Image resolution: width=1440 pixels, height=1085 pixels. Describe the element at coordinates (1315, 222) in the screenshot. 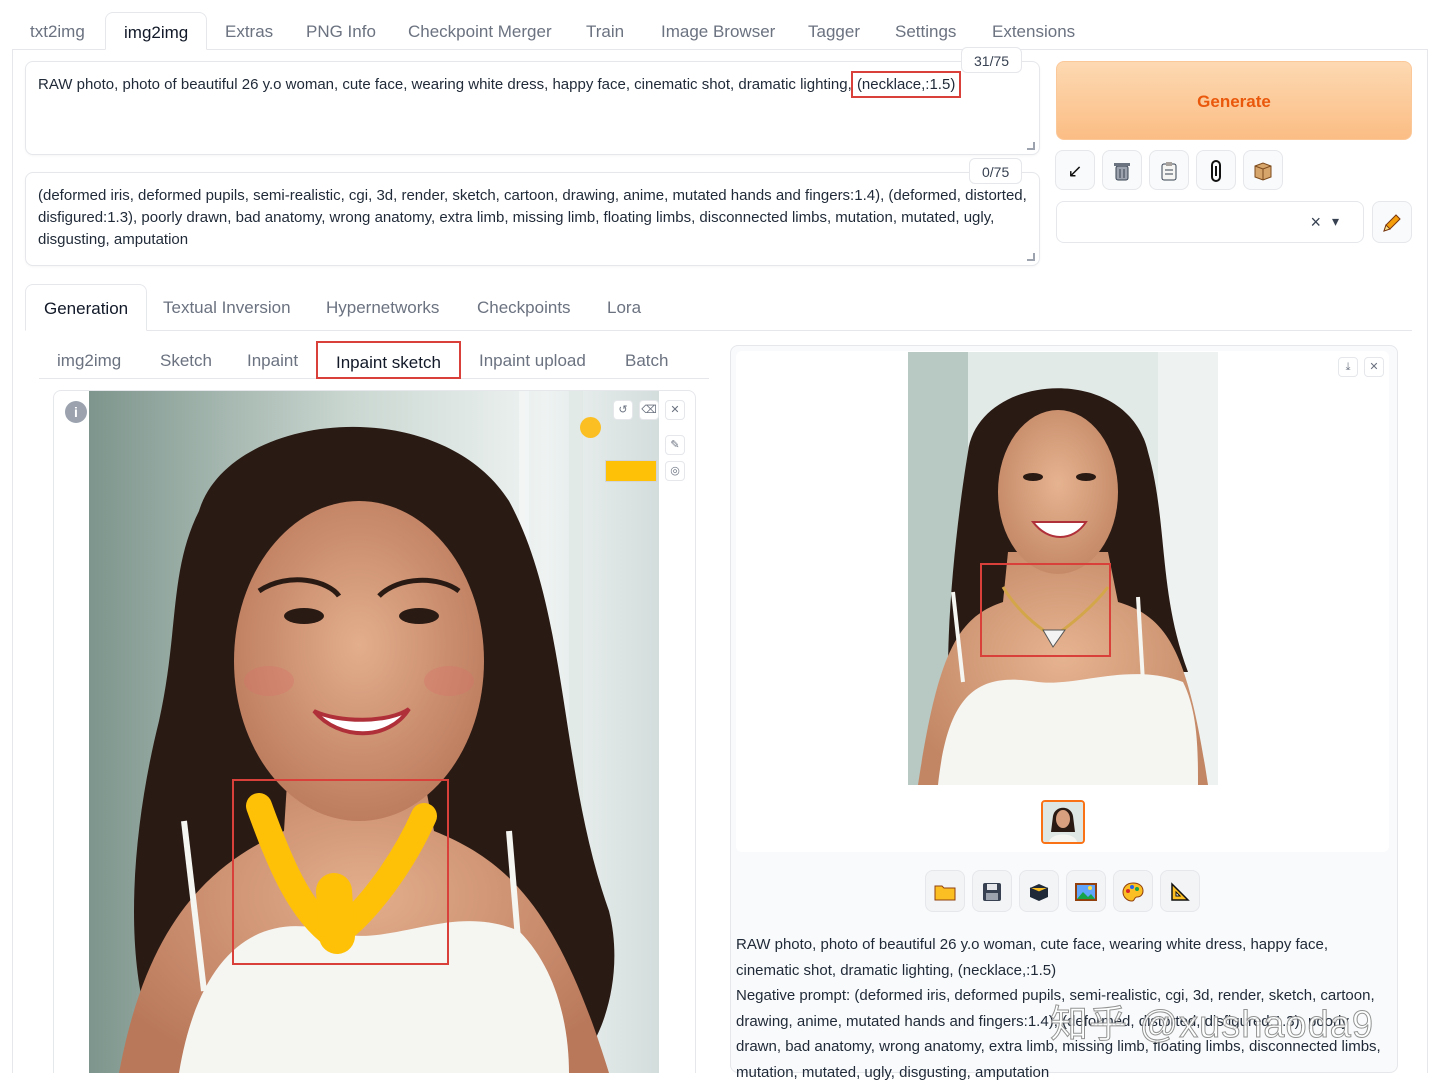

I see `clear-styles-button: ×` at that location.